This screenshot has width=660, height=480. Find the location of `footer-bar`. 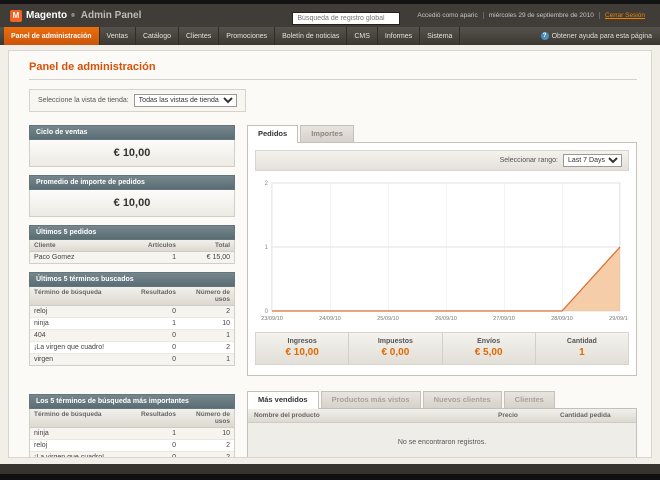

footer-bar is located at coordinates (330, 469).